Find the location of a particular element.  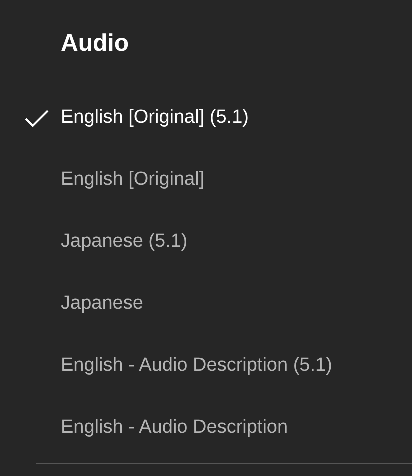

checkmark-icon is located at coordinates (37, 119).